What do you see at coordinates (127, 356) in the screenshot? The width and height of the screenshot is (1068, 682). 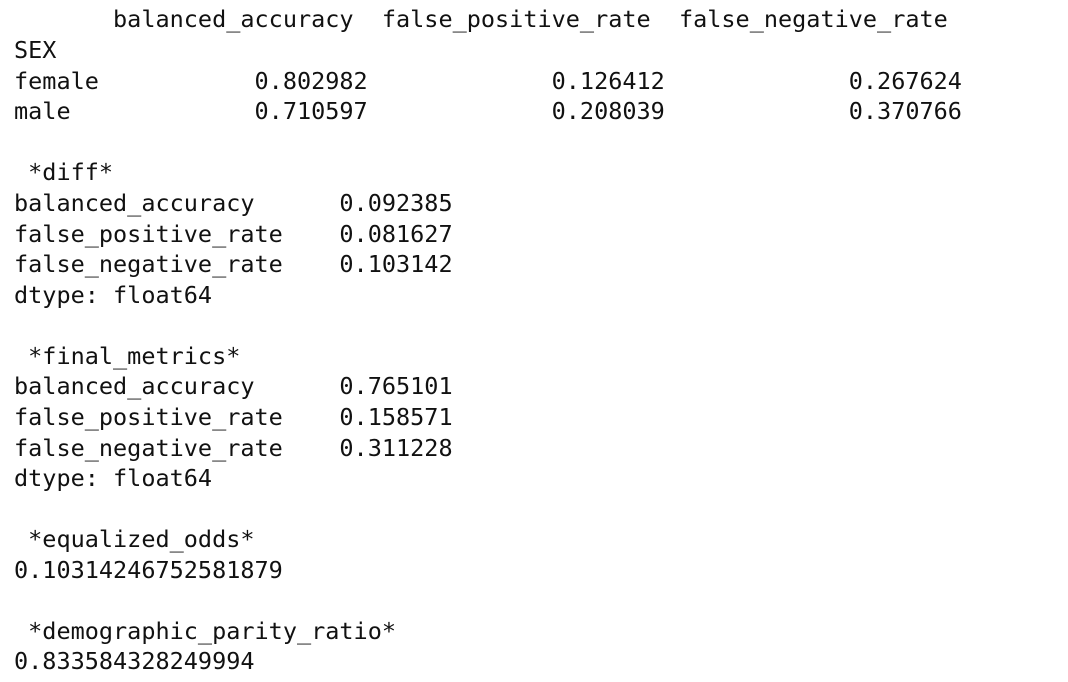 I see `final-metrics-title: *final_metrics*` at bounding box center [127, 356].